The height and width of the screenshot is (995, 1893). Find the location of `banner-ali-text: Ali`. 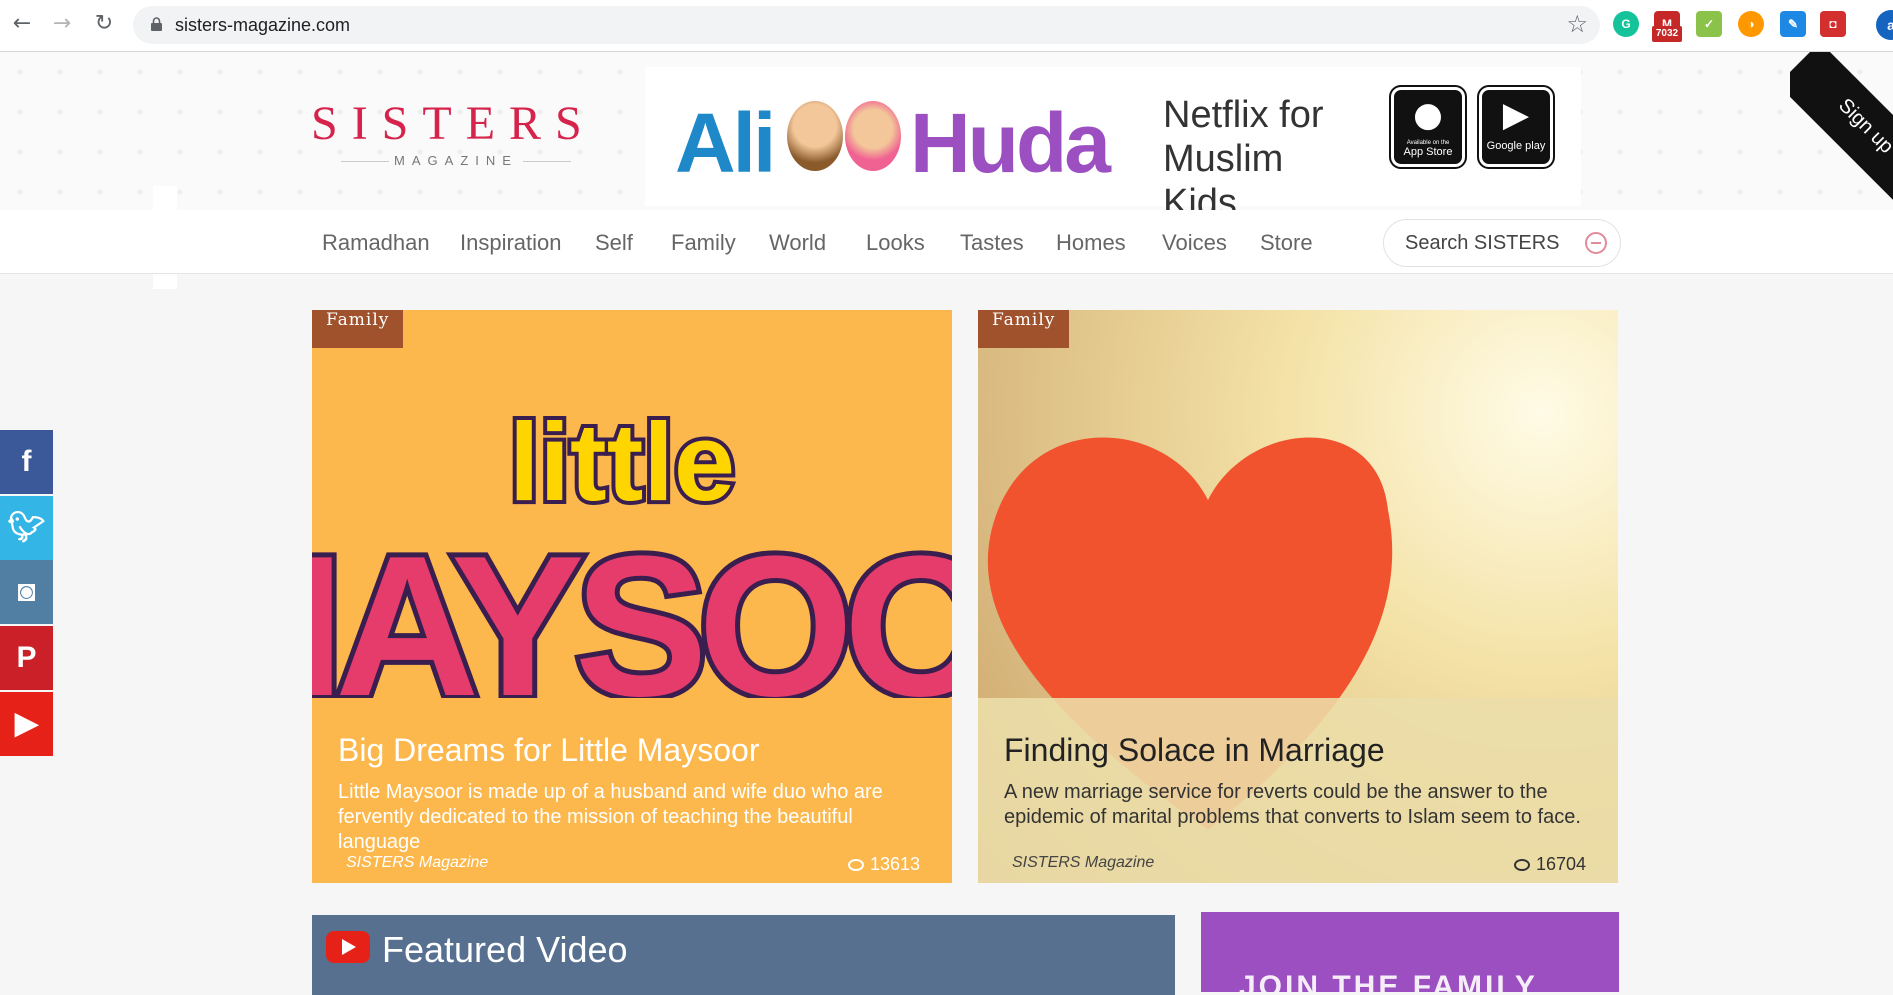

banner-ali-text: Ali is located at coordinates (725, 143).